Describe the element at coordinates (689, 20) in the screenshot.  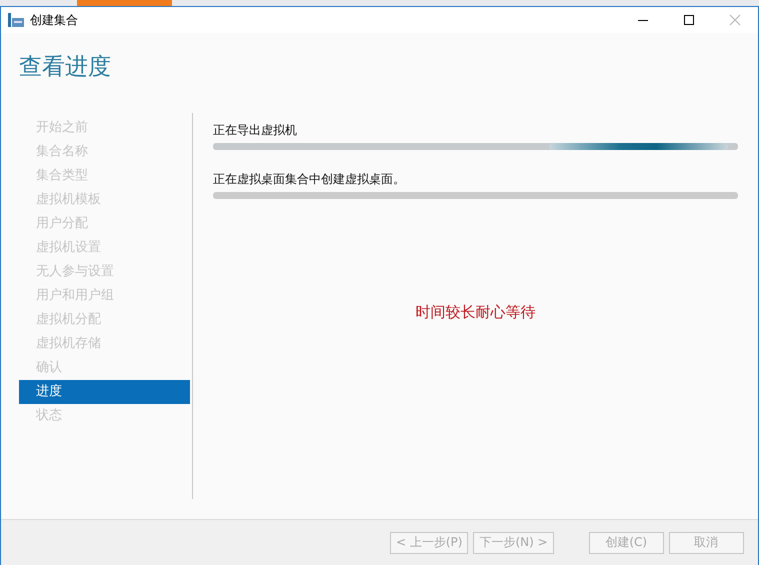
I see `maximize-icon` at that location.